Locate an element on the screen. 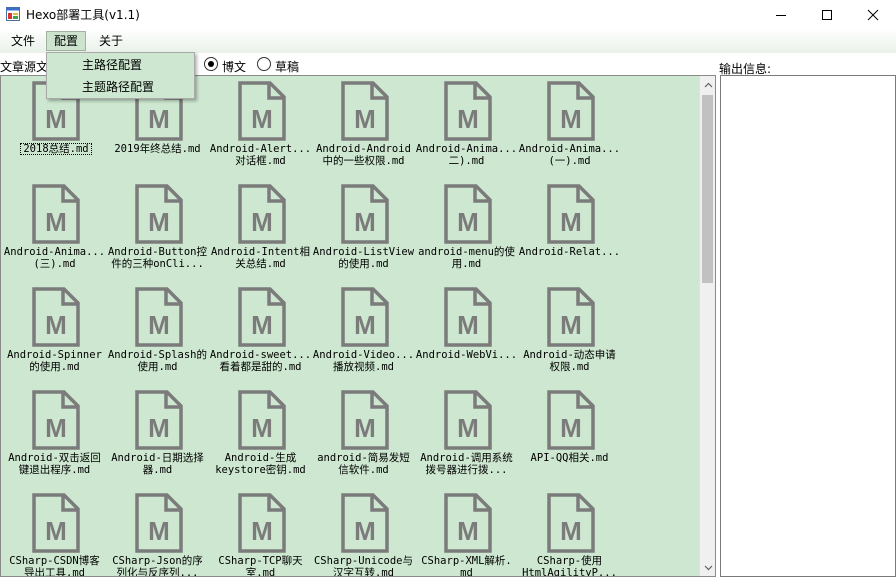  radio-post is located at coordinates (211, 64).